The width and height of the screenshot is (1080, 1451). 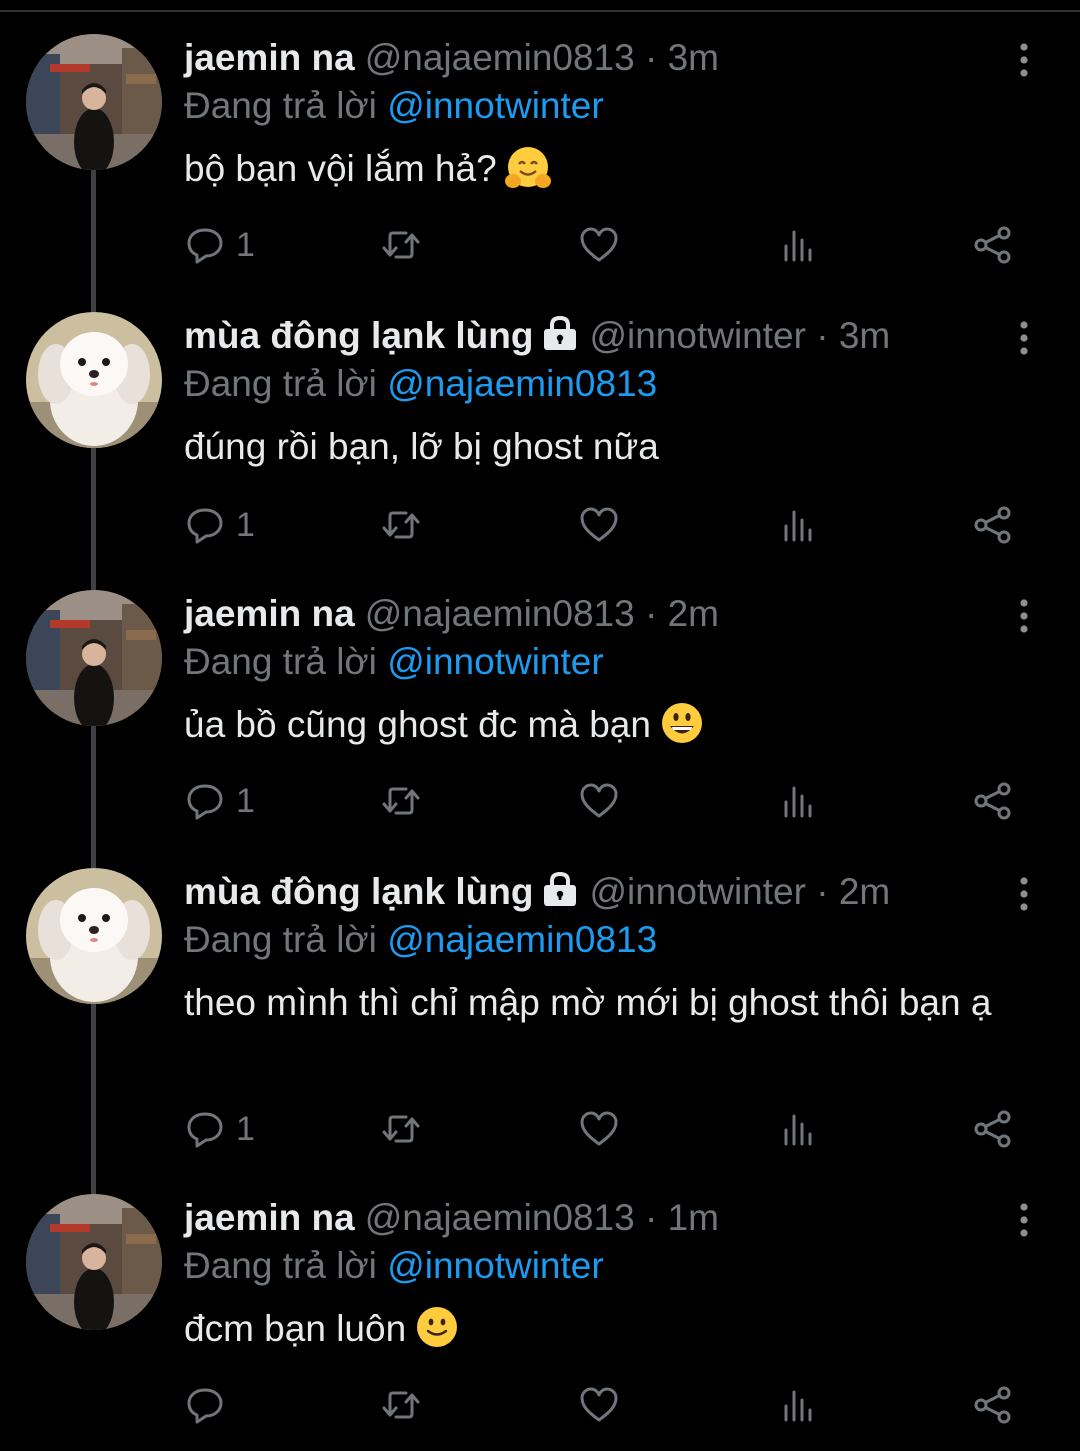 I want to click on reply-button, so click(x=205, y=1405).